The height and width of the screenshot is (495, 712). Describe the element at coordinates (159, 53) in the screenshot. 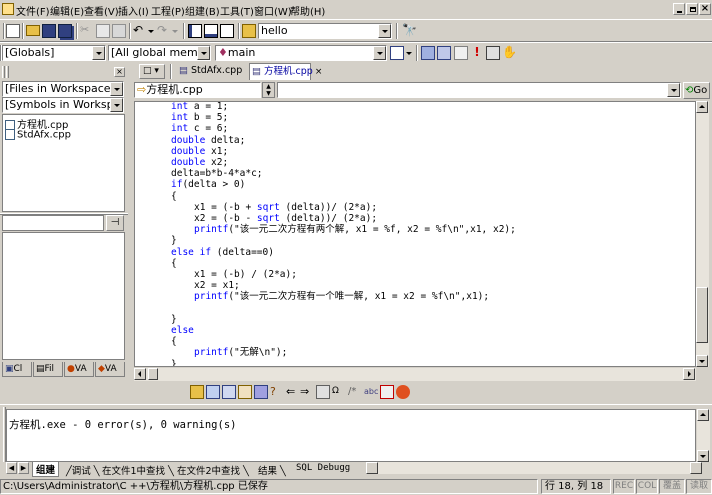

I see `members-combo: [All global members` at that location.